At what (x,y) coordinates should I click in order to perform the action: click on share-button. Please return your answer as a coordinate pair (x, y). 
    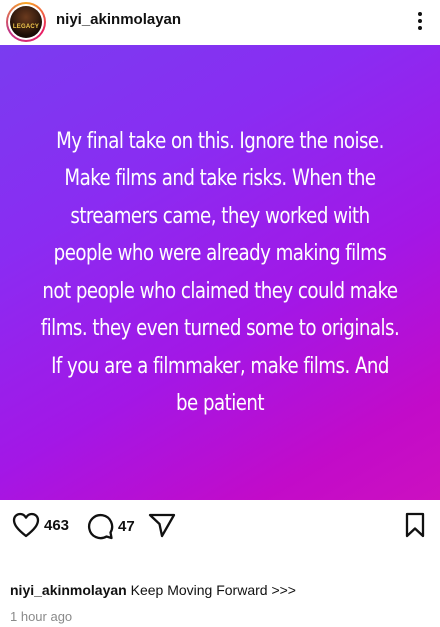
    Looking at the image, I should click on (162, 525).